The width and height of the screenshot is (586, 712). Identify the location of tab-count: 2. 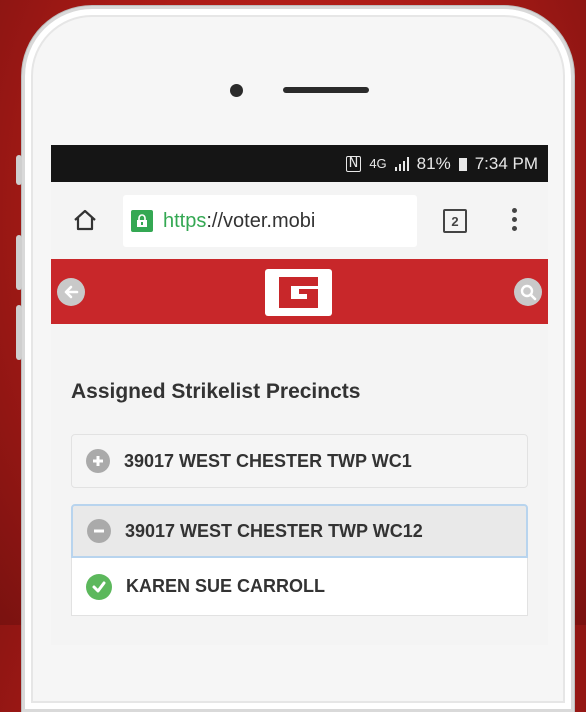
(455, 221).